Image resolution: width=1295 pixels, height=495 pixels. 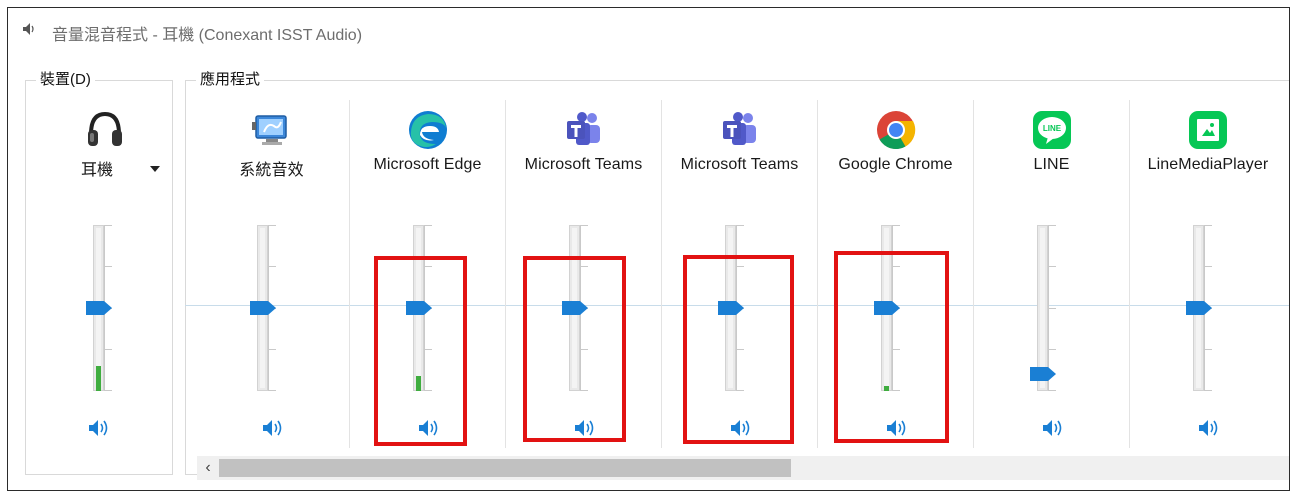 What do you see at coordinates (65, 80) in the screenshot?
I see `device-group-label: 裝置(D)` at bounding box center [65, 80].